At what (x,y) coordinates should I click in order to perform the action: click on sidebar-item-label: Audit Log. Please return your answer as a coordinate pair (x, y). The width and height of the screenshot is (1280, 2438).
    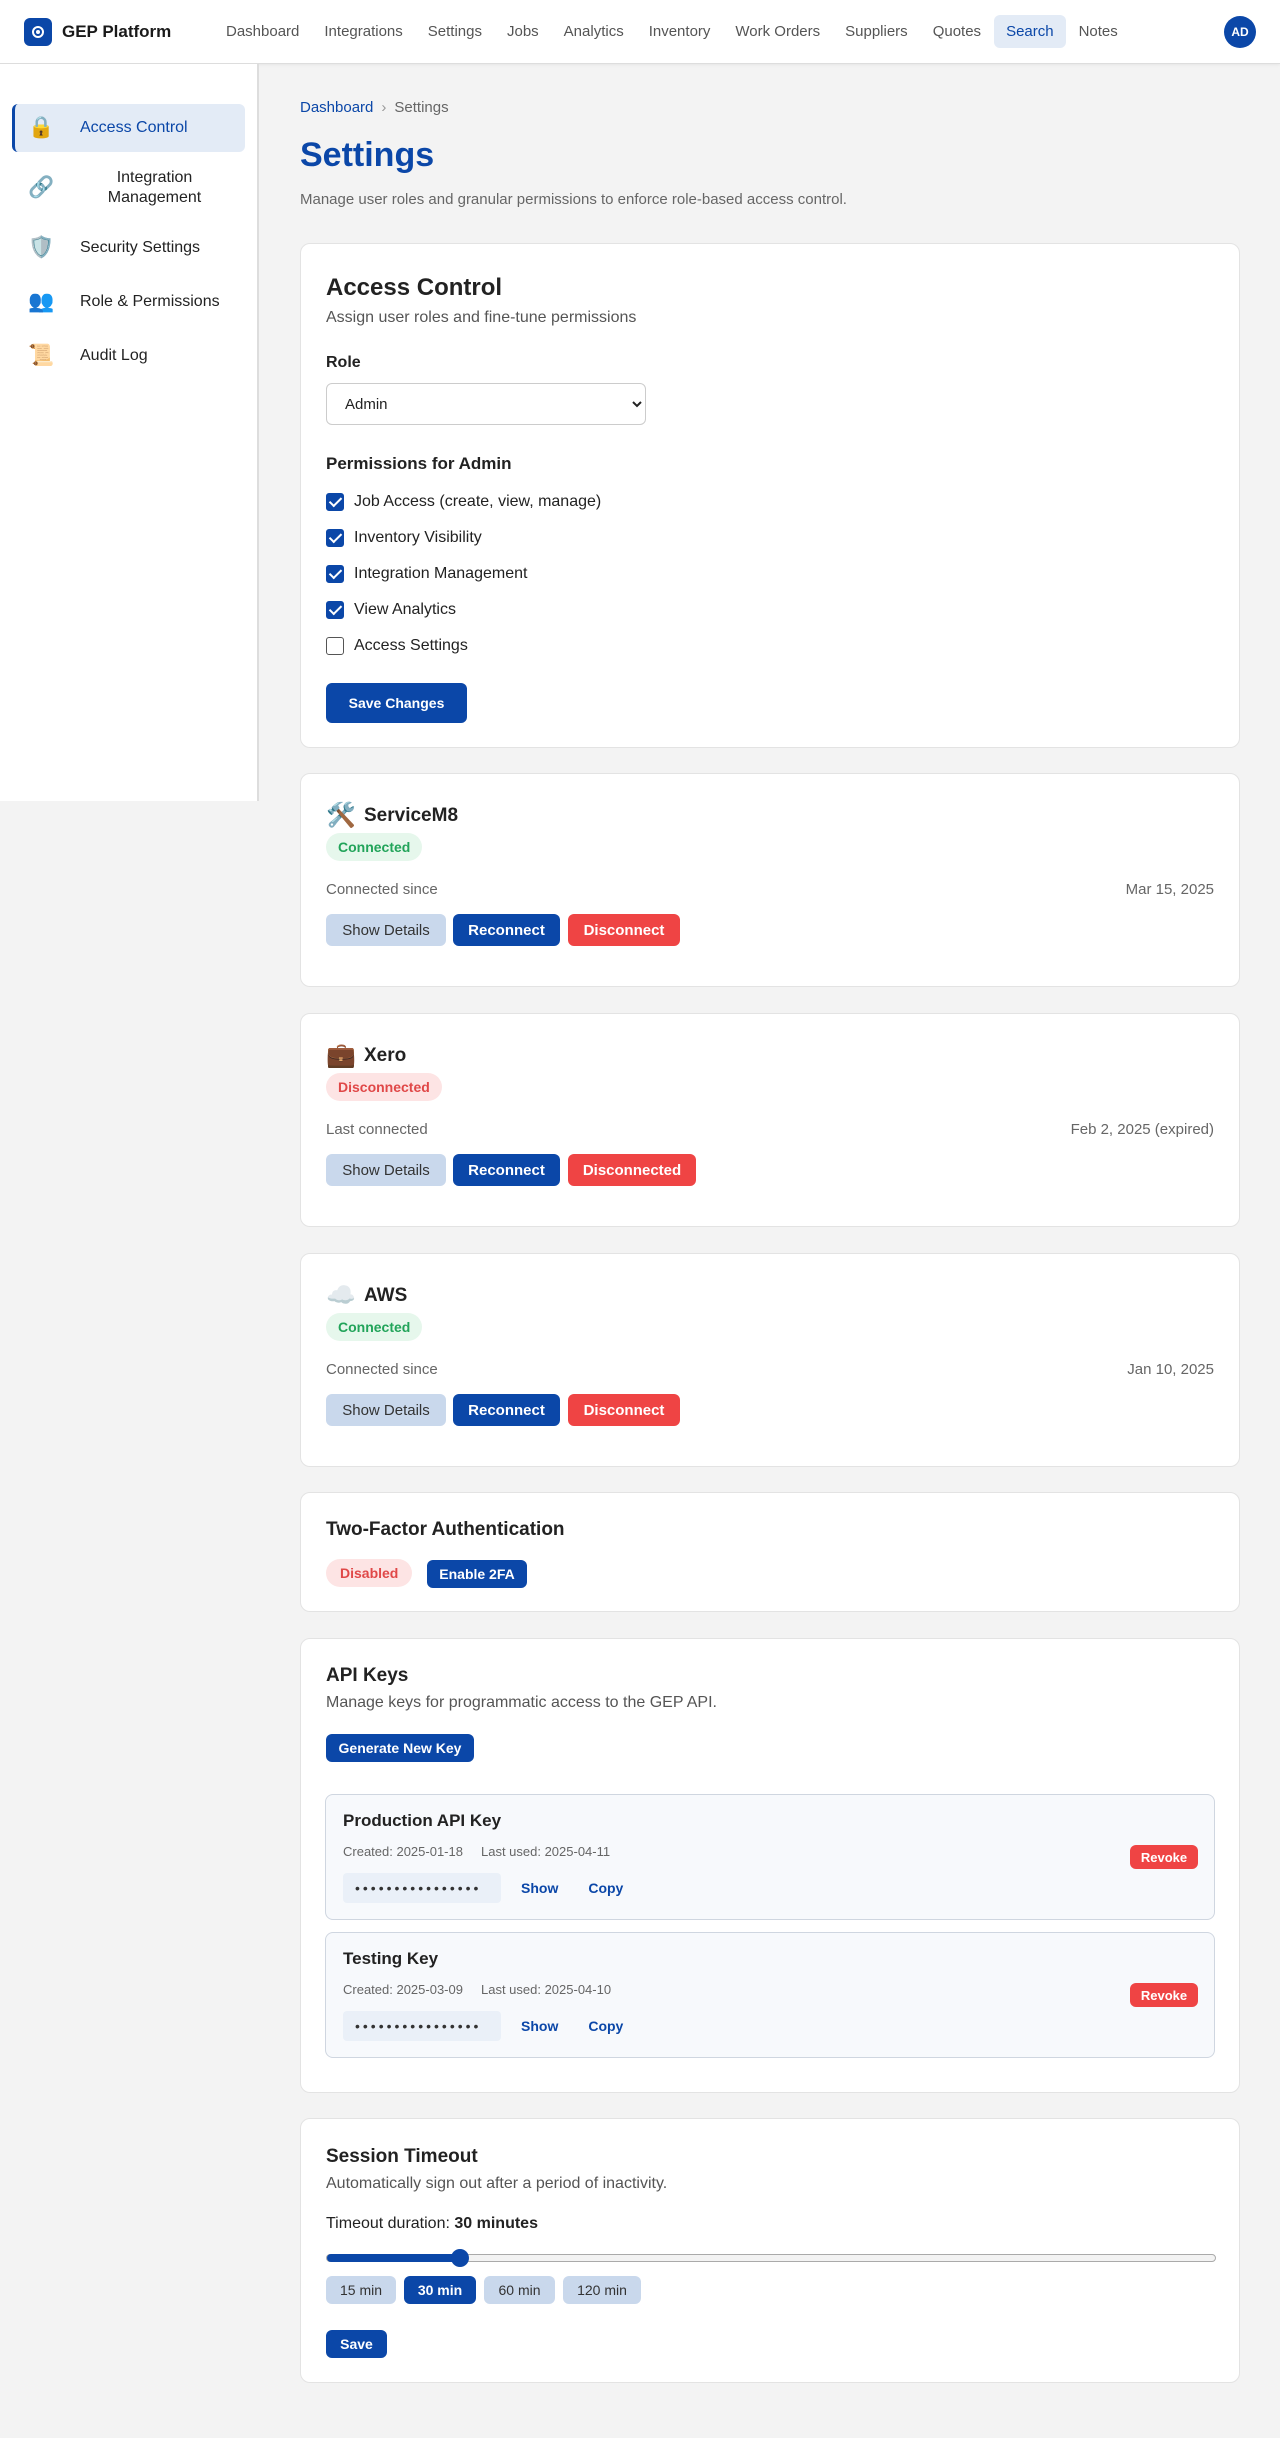
    Looking at the image, I should click on (114, 355).